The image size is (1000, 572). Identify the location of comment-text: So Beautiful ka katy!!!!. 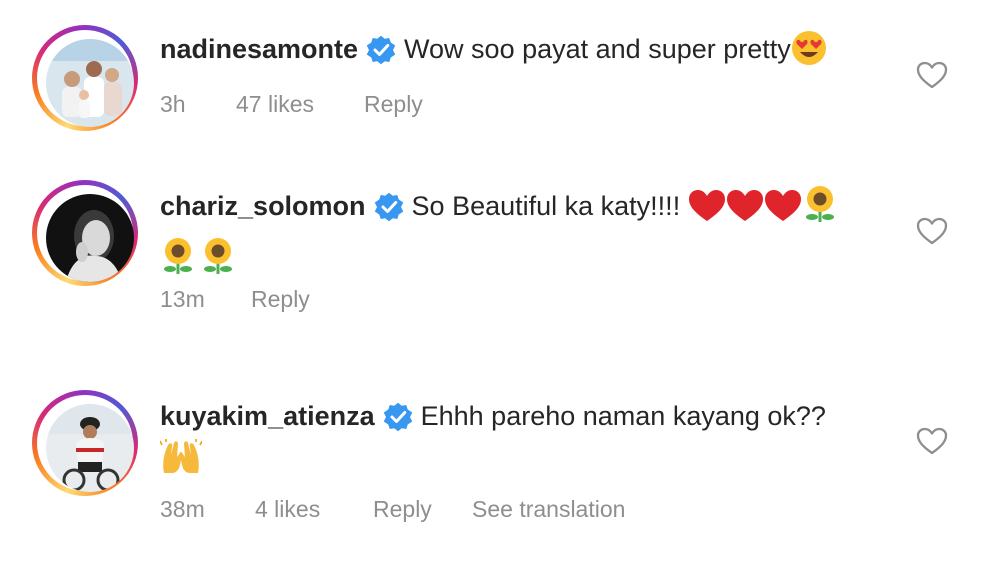
(546, 206).